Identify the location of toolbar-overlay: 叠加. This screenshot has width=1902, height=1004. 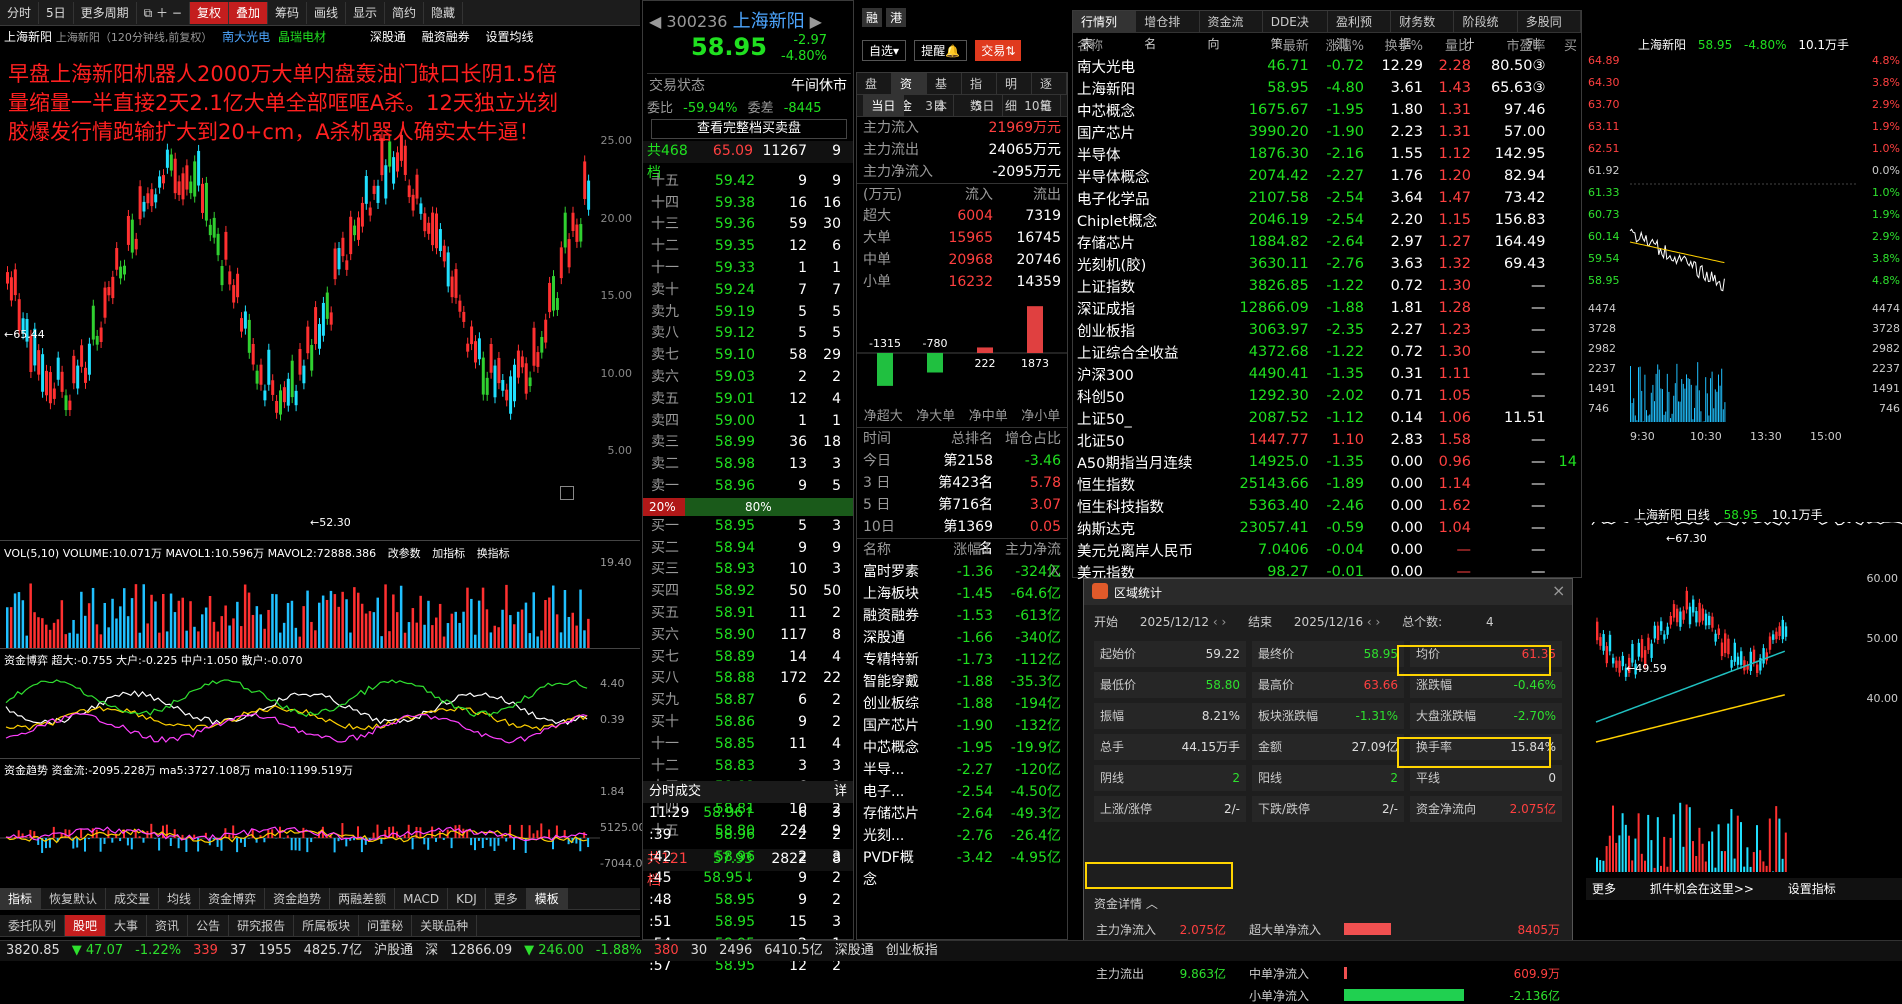
(248, 13).